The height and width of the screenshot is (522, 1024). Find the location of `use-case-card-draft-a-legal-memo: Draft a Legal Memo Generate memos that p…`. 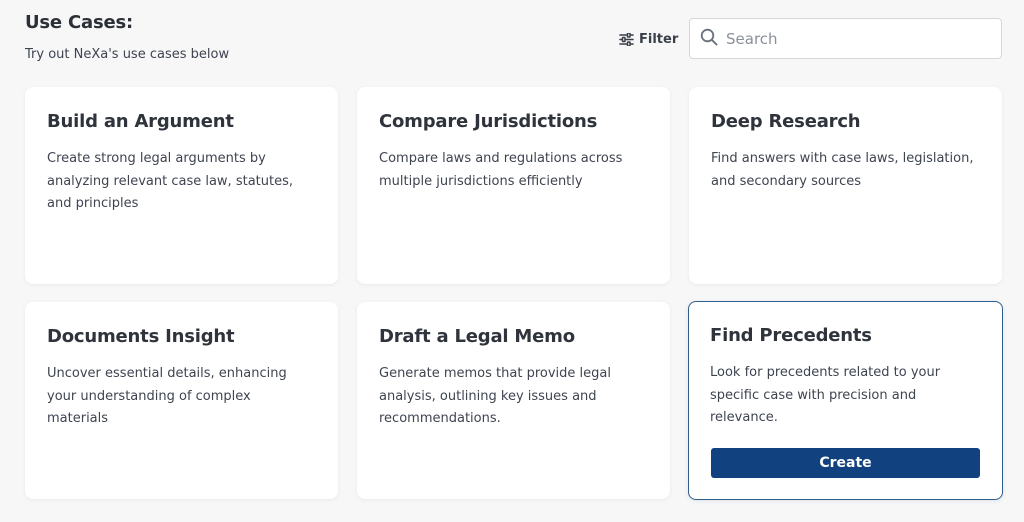

use-case-card-draft-a-legal-memo: Draft a Legal Memo Generate memos that p… is located at coordinates (513, 400).